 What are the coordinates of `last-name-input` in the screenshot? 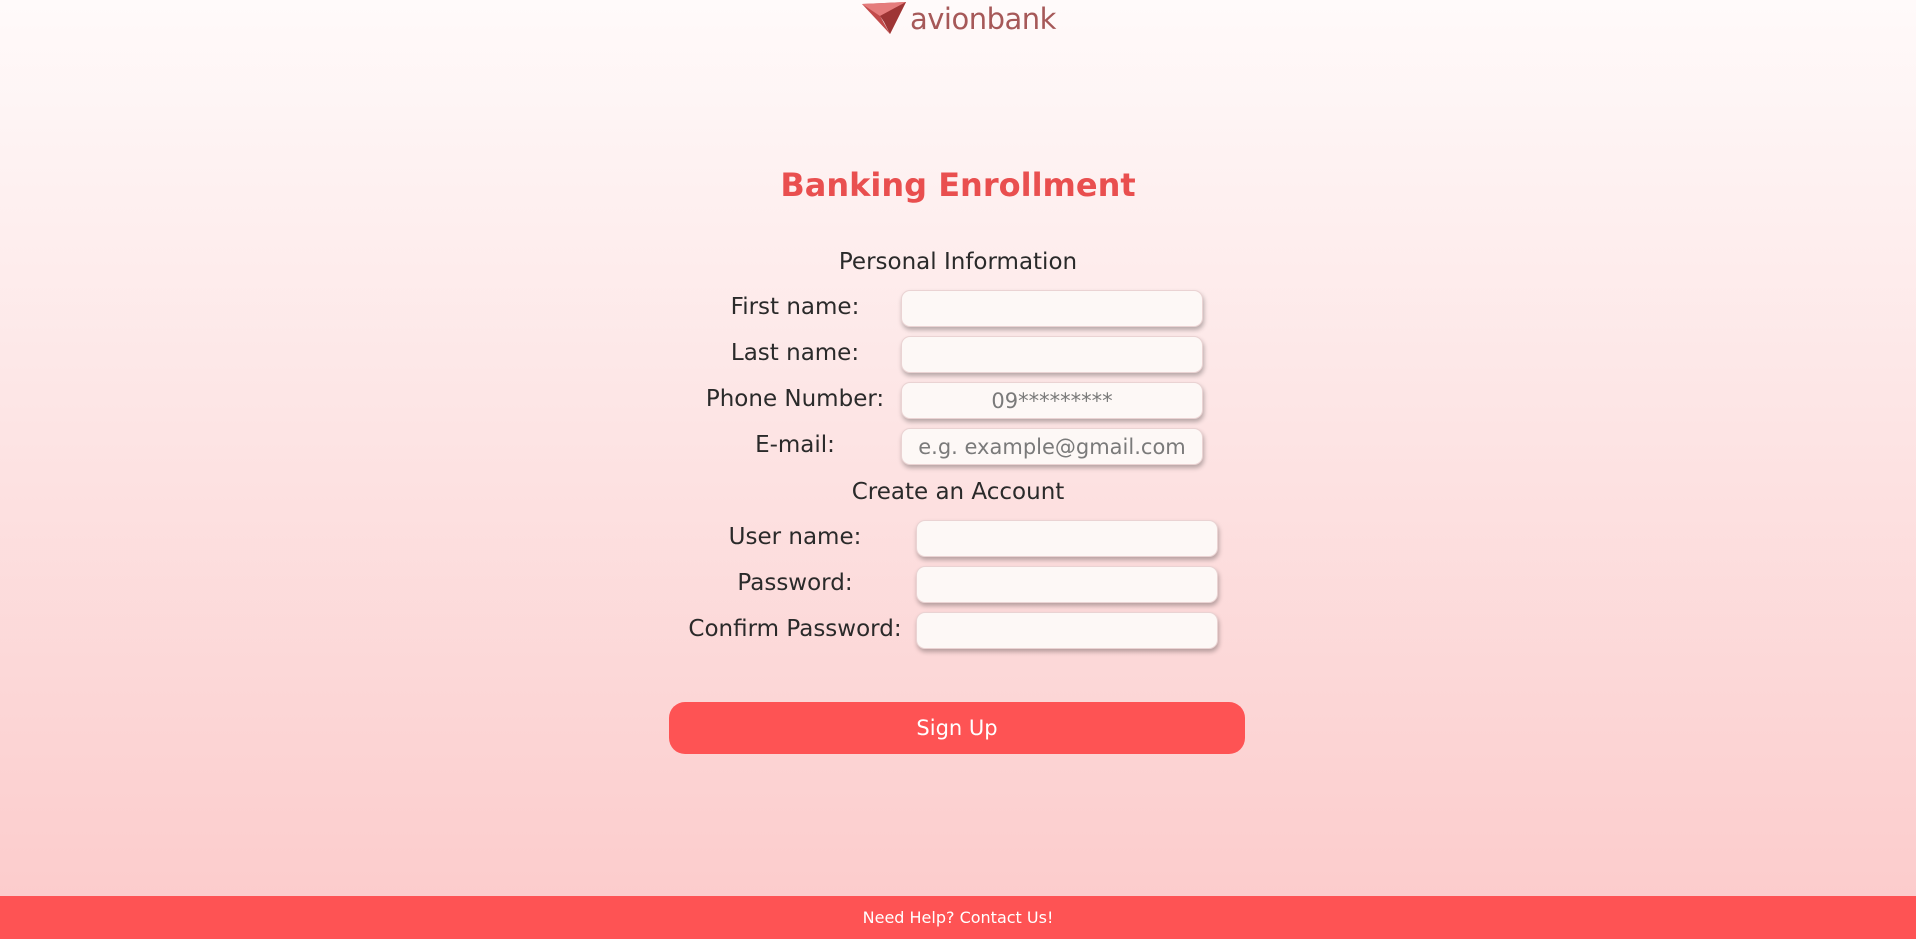 It's located at (1052, 354).